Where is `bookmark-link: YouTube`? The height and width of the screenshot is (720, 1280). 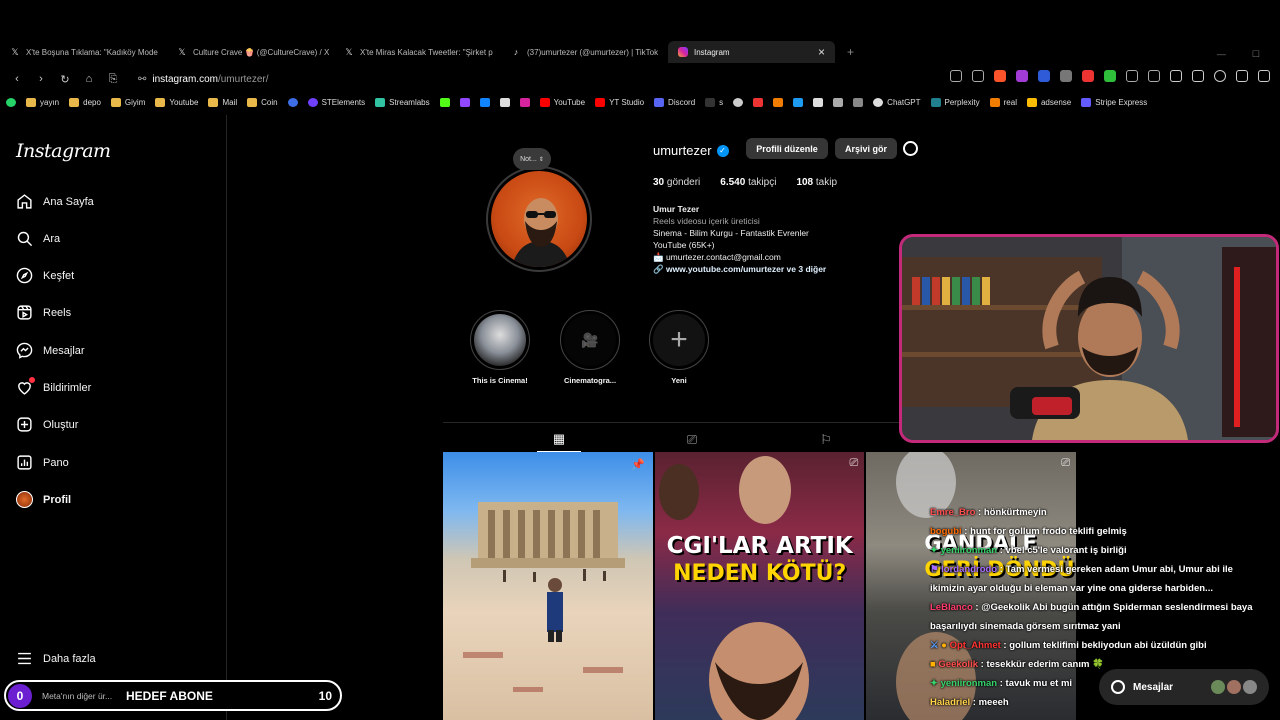 bookmark-link: YouTube is located at coordinates (562, 102).